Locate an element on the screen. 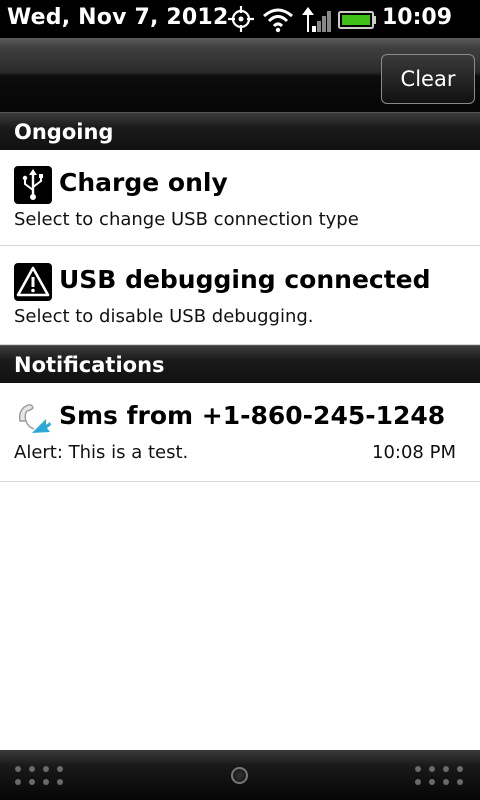  gps-icon is located at coordinates (241, 19).